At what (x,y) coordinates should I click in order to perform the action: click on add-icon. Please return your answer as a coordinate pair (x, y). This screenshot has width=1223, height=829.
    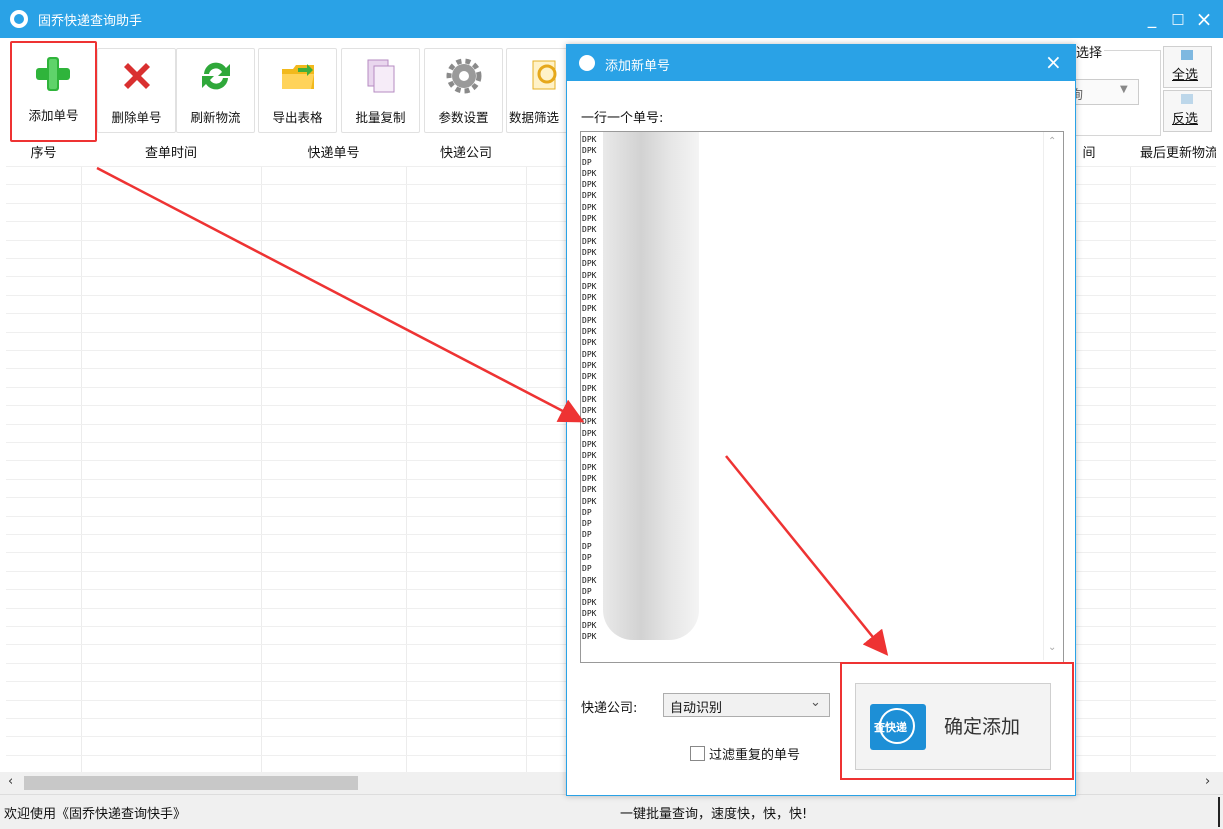
    Looking at the image, I should click on (53, 74).